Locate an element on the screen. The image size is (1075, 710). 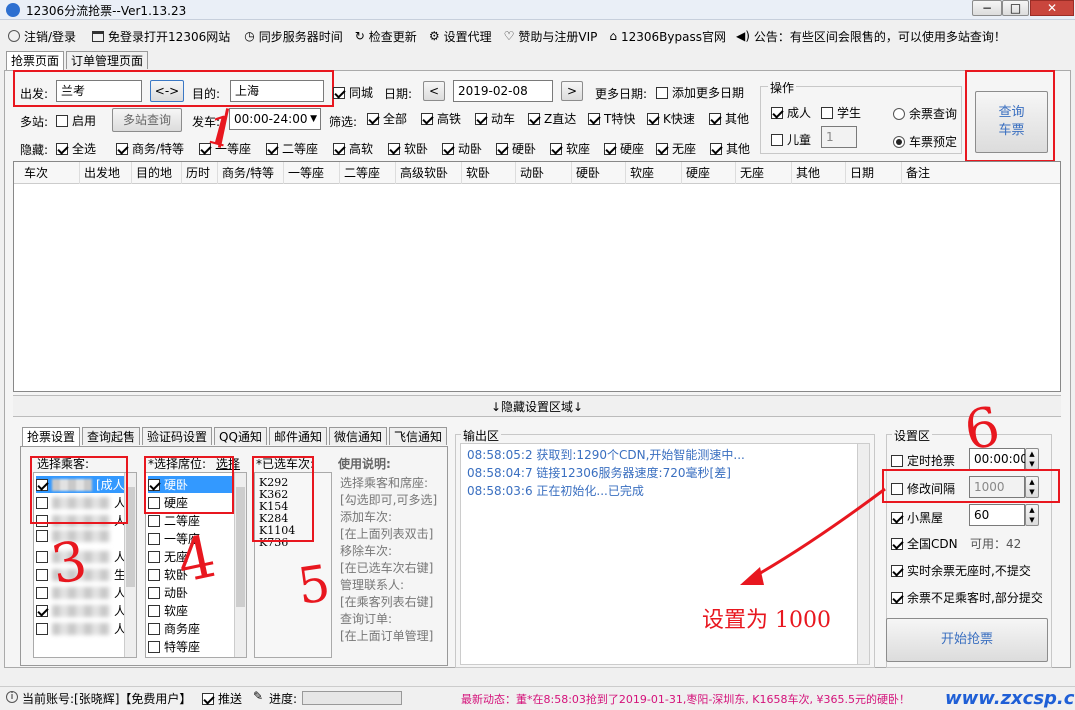
samecity-checkbox: 同城 is located at coordinates (353, 92).